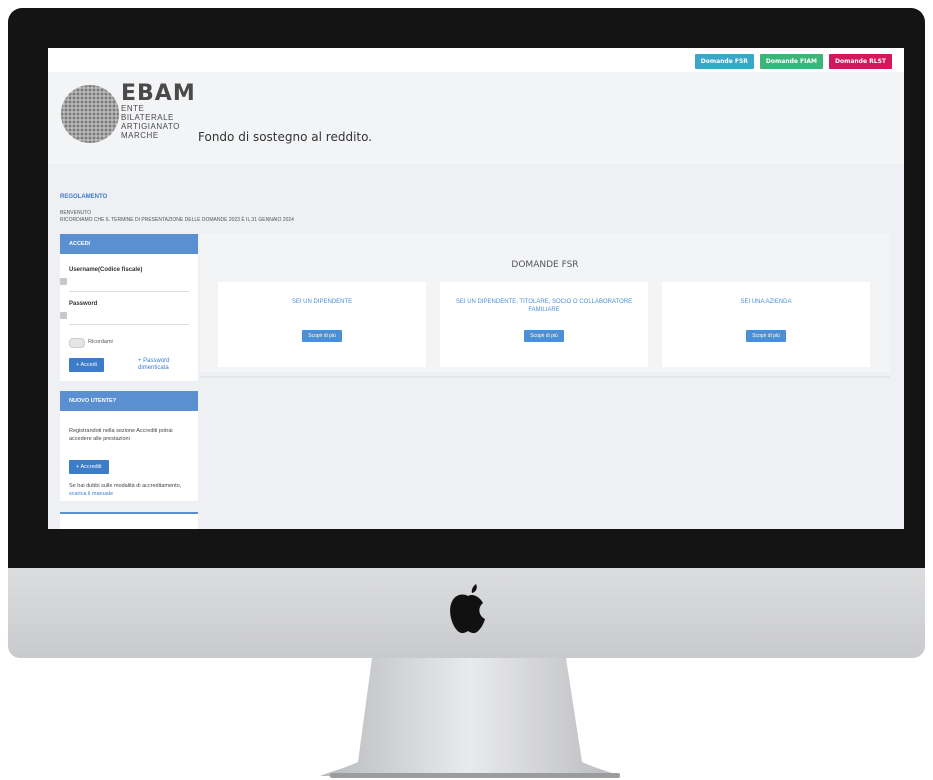 The image size is (933, 780). Describe the element at coordinates (129, 401) in the screenshot. I see `new-user-panel-header: NUOVO UTENTE?` at that location.